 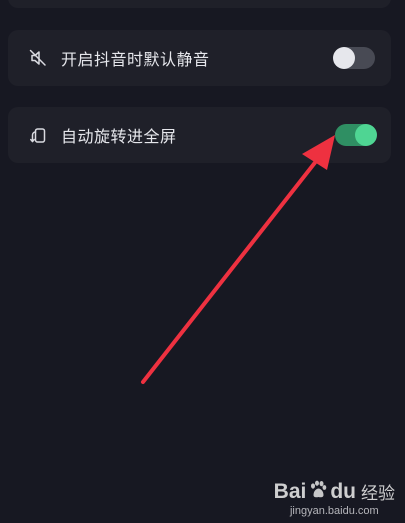 What do you see at coordinates (38, 135) in the screenshot?
I see `rotate-screen-icon` at bounding box center [38, 135].